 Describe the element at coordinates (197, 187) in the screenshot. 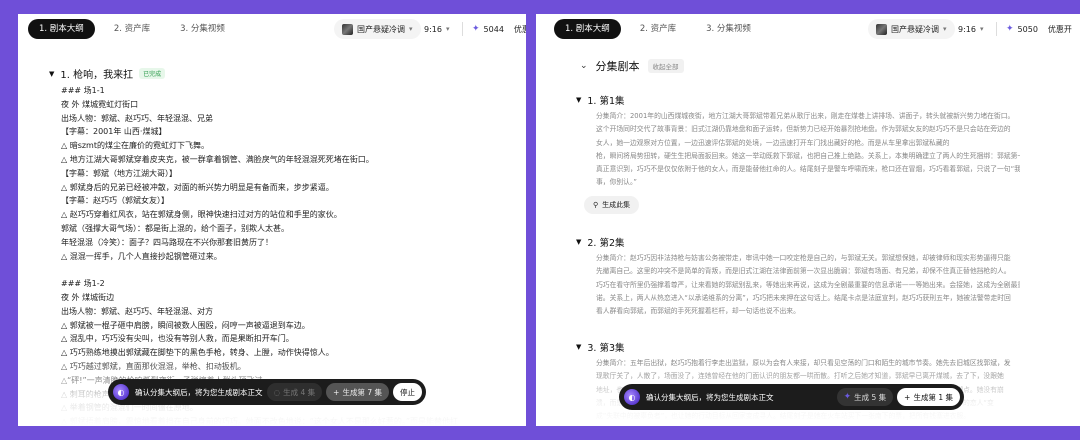

I see `script-line: △ 郭斌身后的兄弟已经被冲散，对面的新兴势力明显是有备而来，步步紧逼。` at that location.